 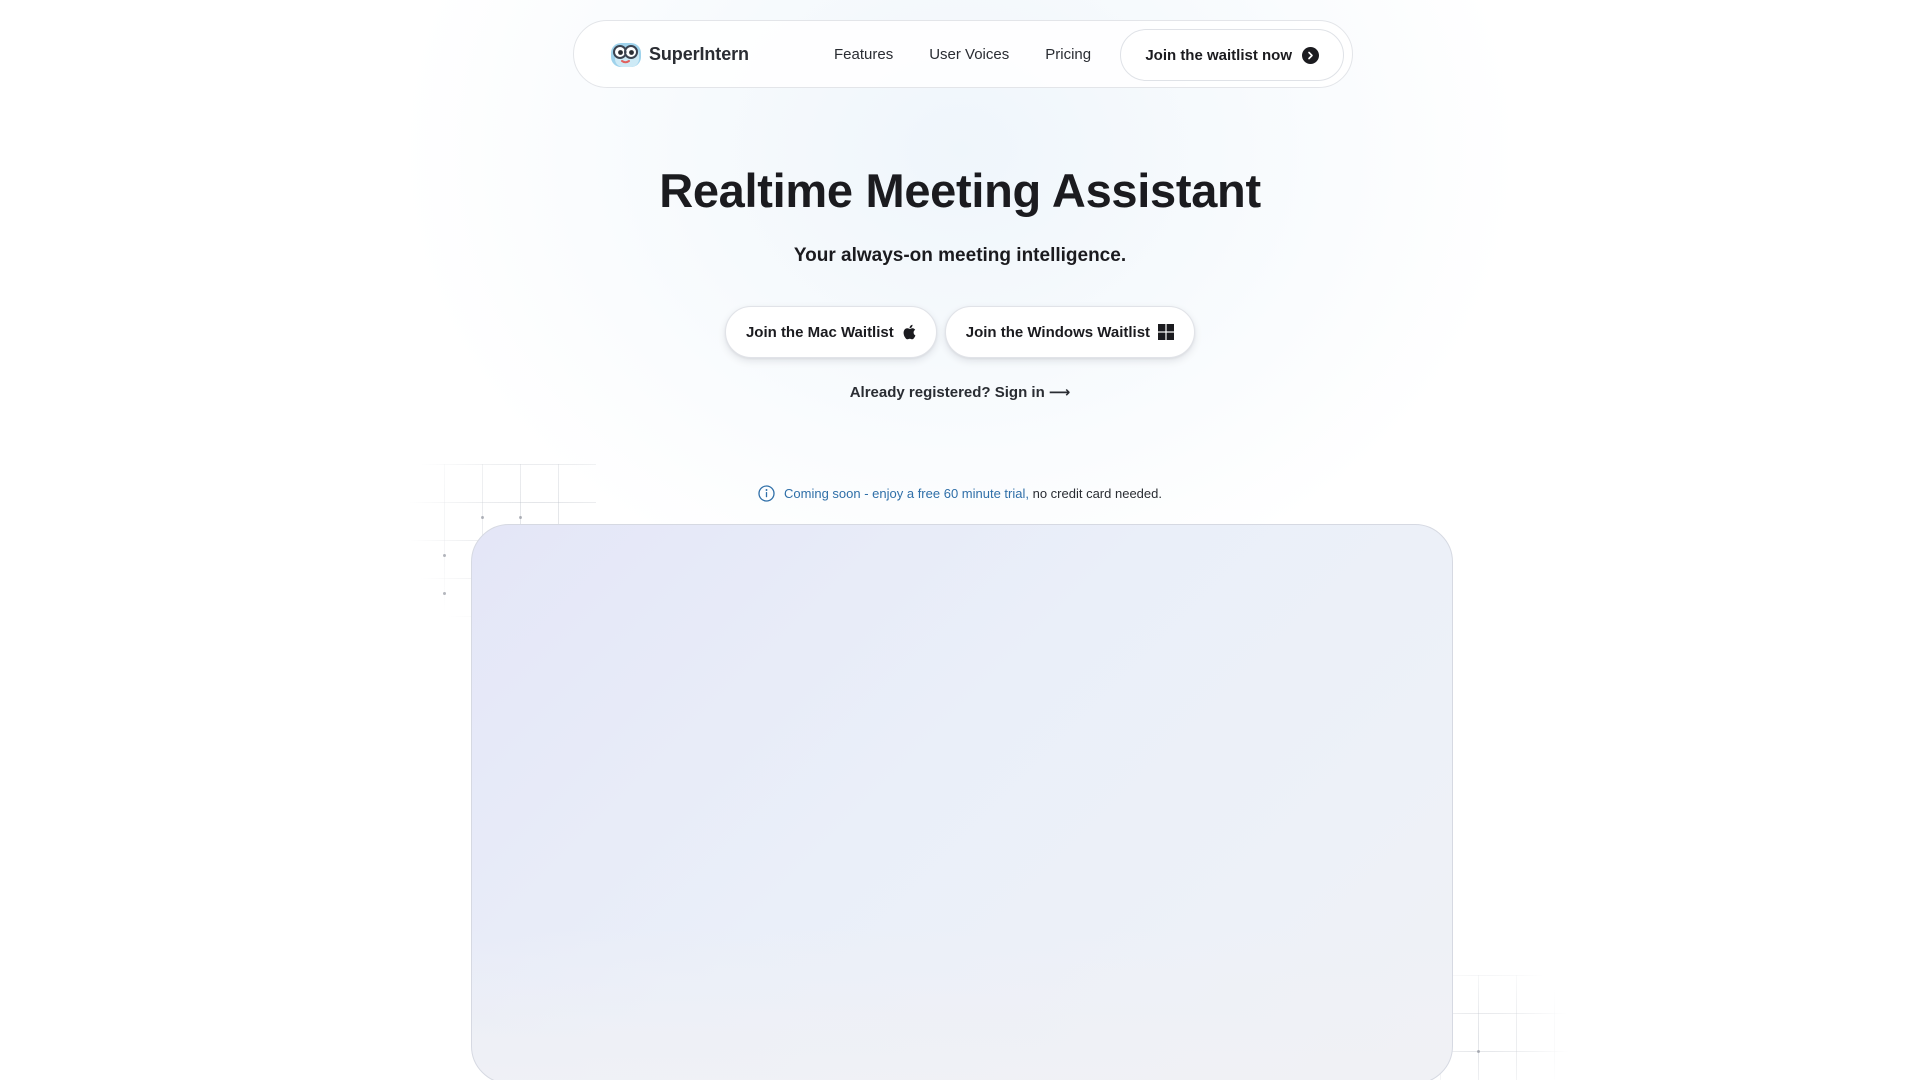 I want to click on join-waitlist-label: Join the waitlist now, so click(x=1218, y=55).